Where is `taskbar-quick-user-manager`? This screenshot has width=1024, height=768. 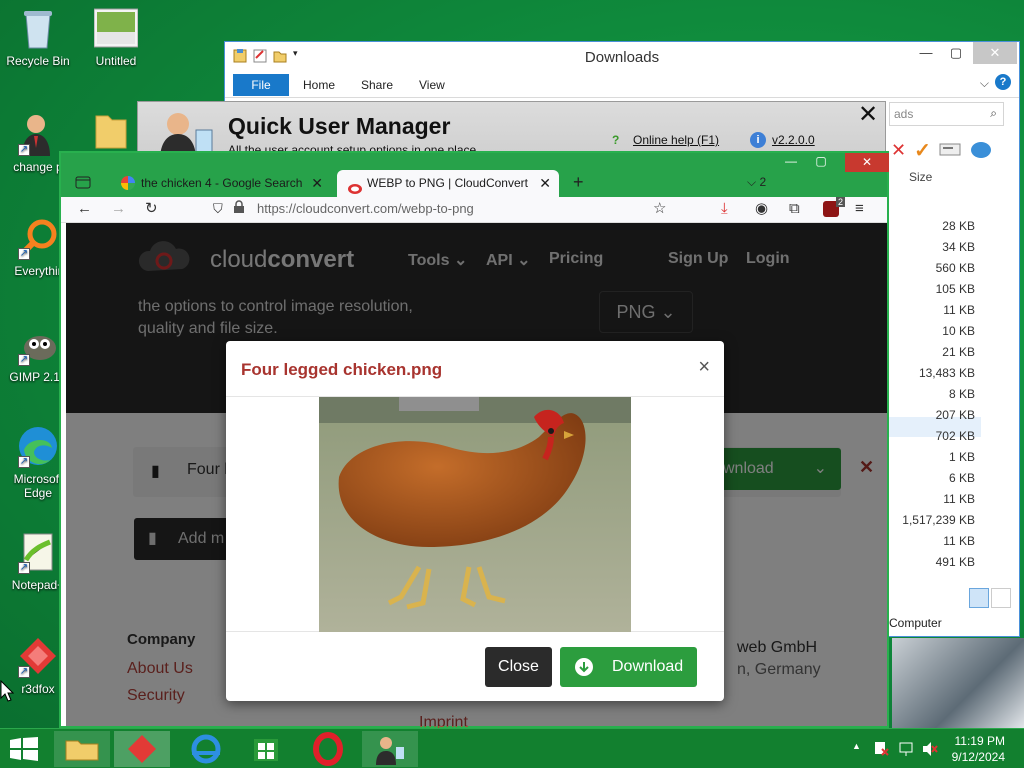 taskbar-quick-user-manager is located at coordinates (390, 749).